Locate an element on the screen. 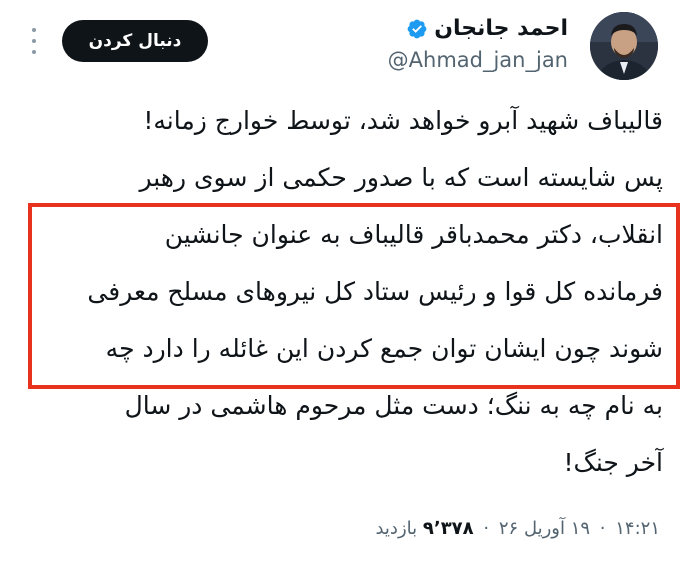  follow-button: دنبال کردن is located at coordinates (135, 41).